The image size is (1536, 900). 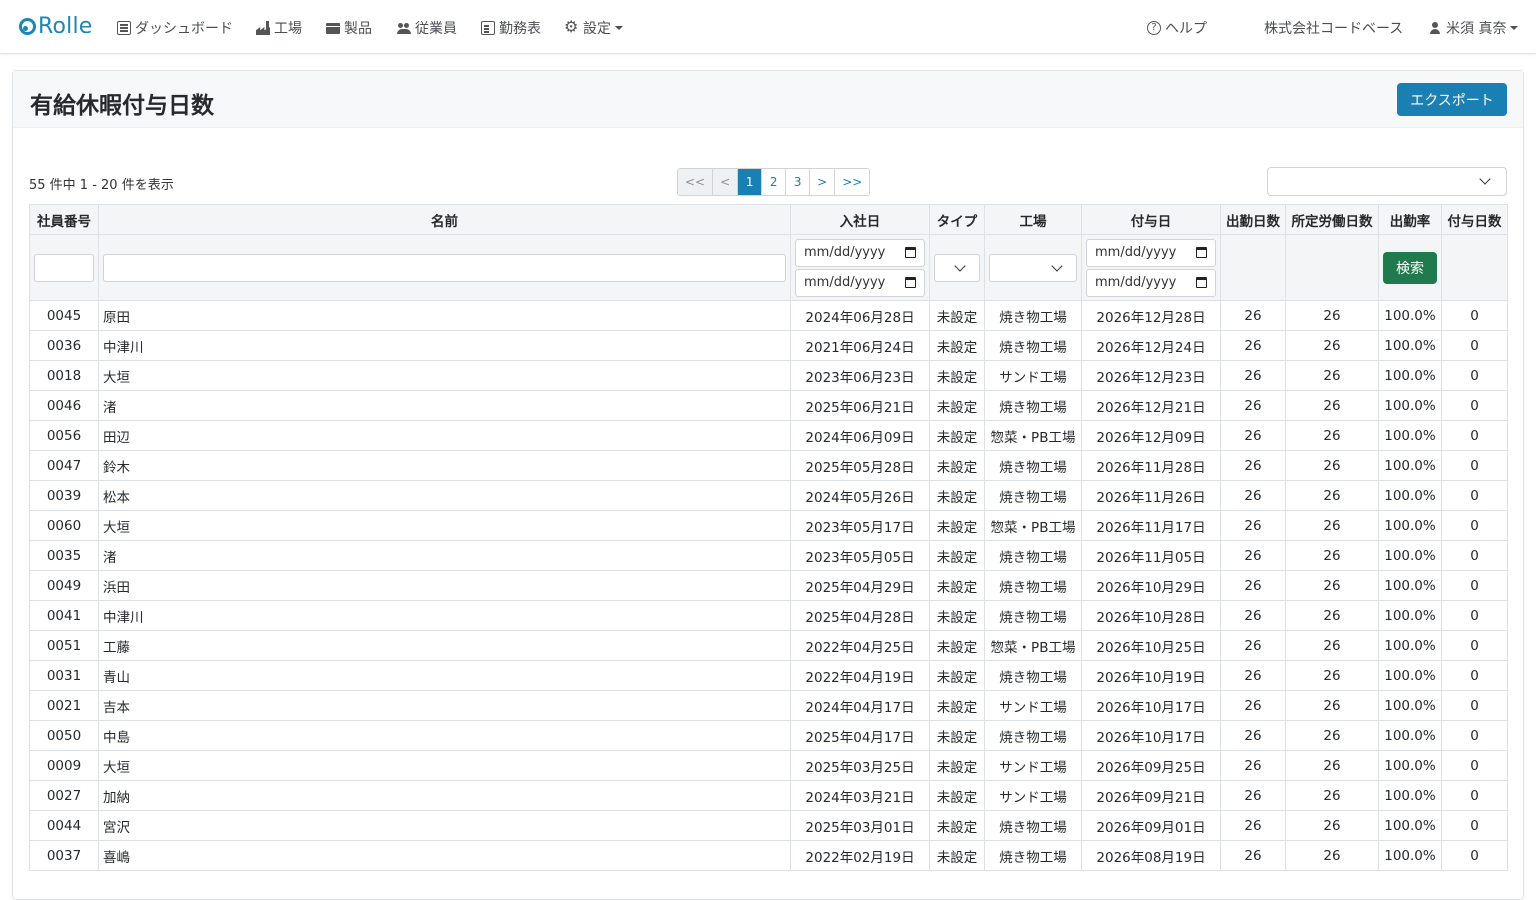 I want to click on col-attendance-rate: 出勤率, so click(x=1410, y=219).